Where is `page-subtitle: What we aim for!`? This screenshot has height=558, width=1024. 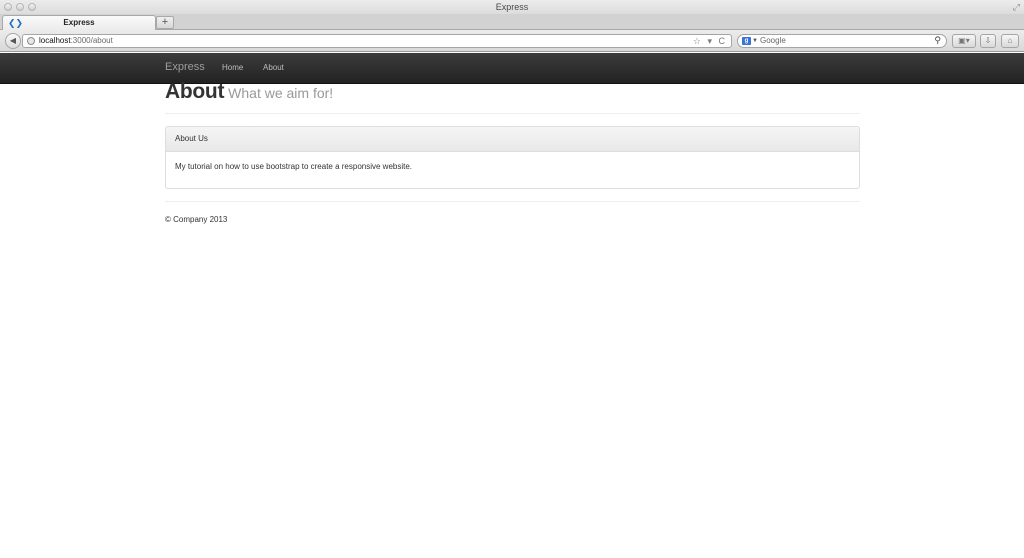 page-subtitle: What we aim for! is located at coordinates (281, 93).